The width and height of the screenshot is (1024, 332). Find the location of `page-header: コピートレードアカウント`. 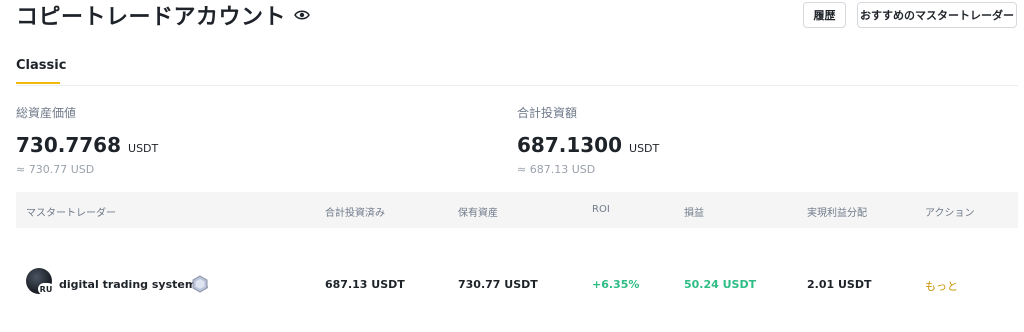

page-header: コピートレードアカウント is located at coordinates (163, 15).